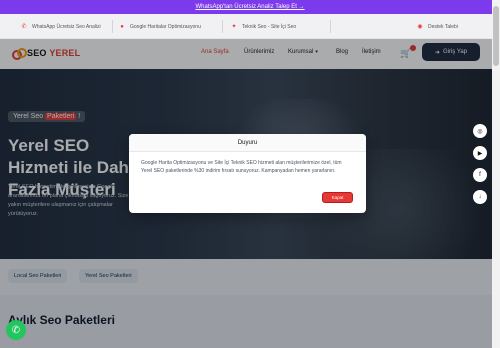 This screenshot has height=348, width=500. What do you see at coordinates (496, 36) in the screenshot?
I see `scrollbar-thumb` at bounding box center [496, 36].